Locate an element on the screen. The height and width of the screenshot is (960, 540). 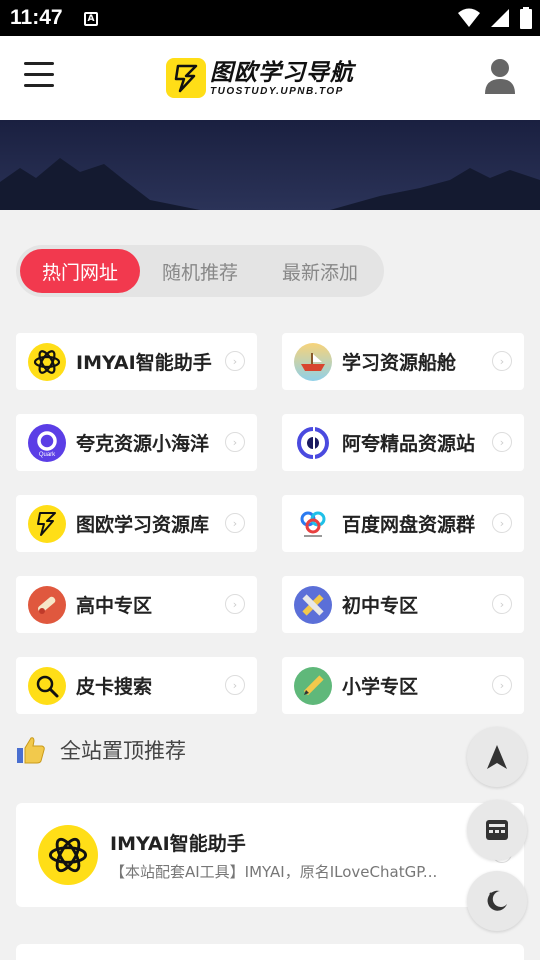
status-bar: 11:47 A is located at coordinates (270, 18).